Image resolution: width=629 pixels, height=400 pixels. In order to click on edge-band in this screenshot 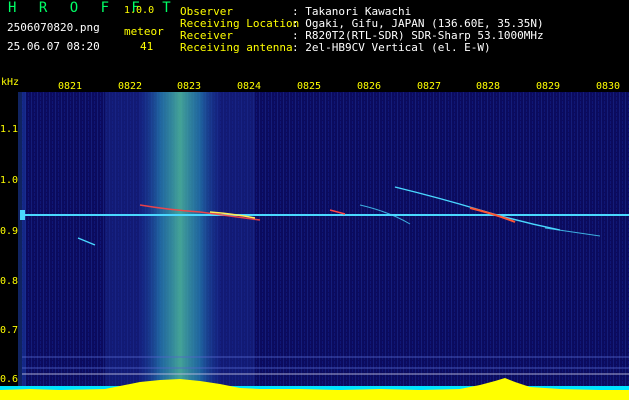, I will do `click(22, 246)`.